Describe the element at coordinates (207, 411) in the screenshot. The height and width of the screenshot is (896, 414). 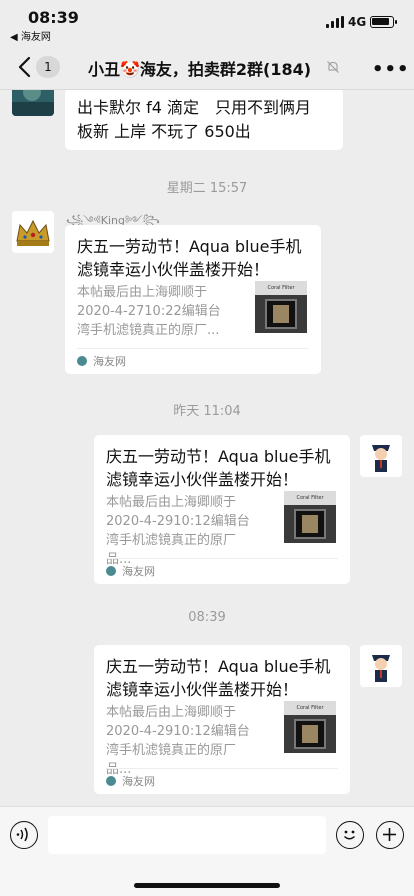
I see `time-separator: 昨天 11:04` at that location.